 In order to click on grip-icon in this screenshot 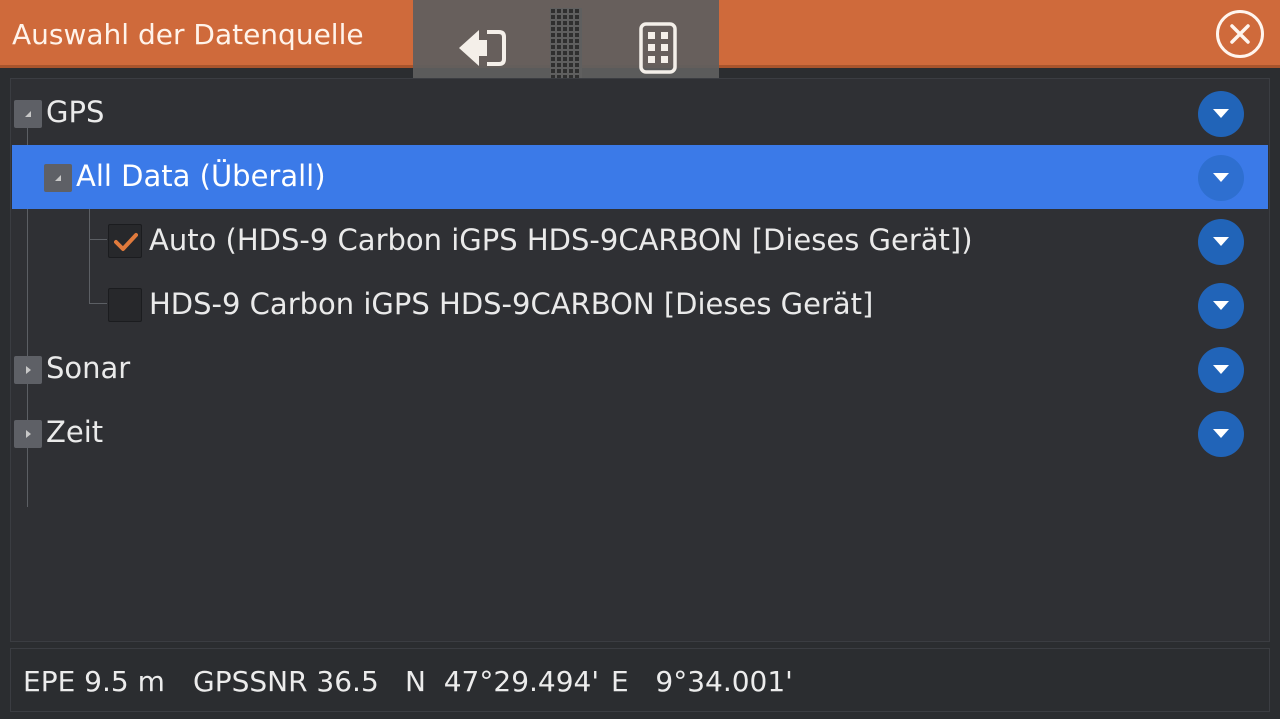, I will do `click(566, 48)`.